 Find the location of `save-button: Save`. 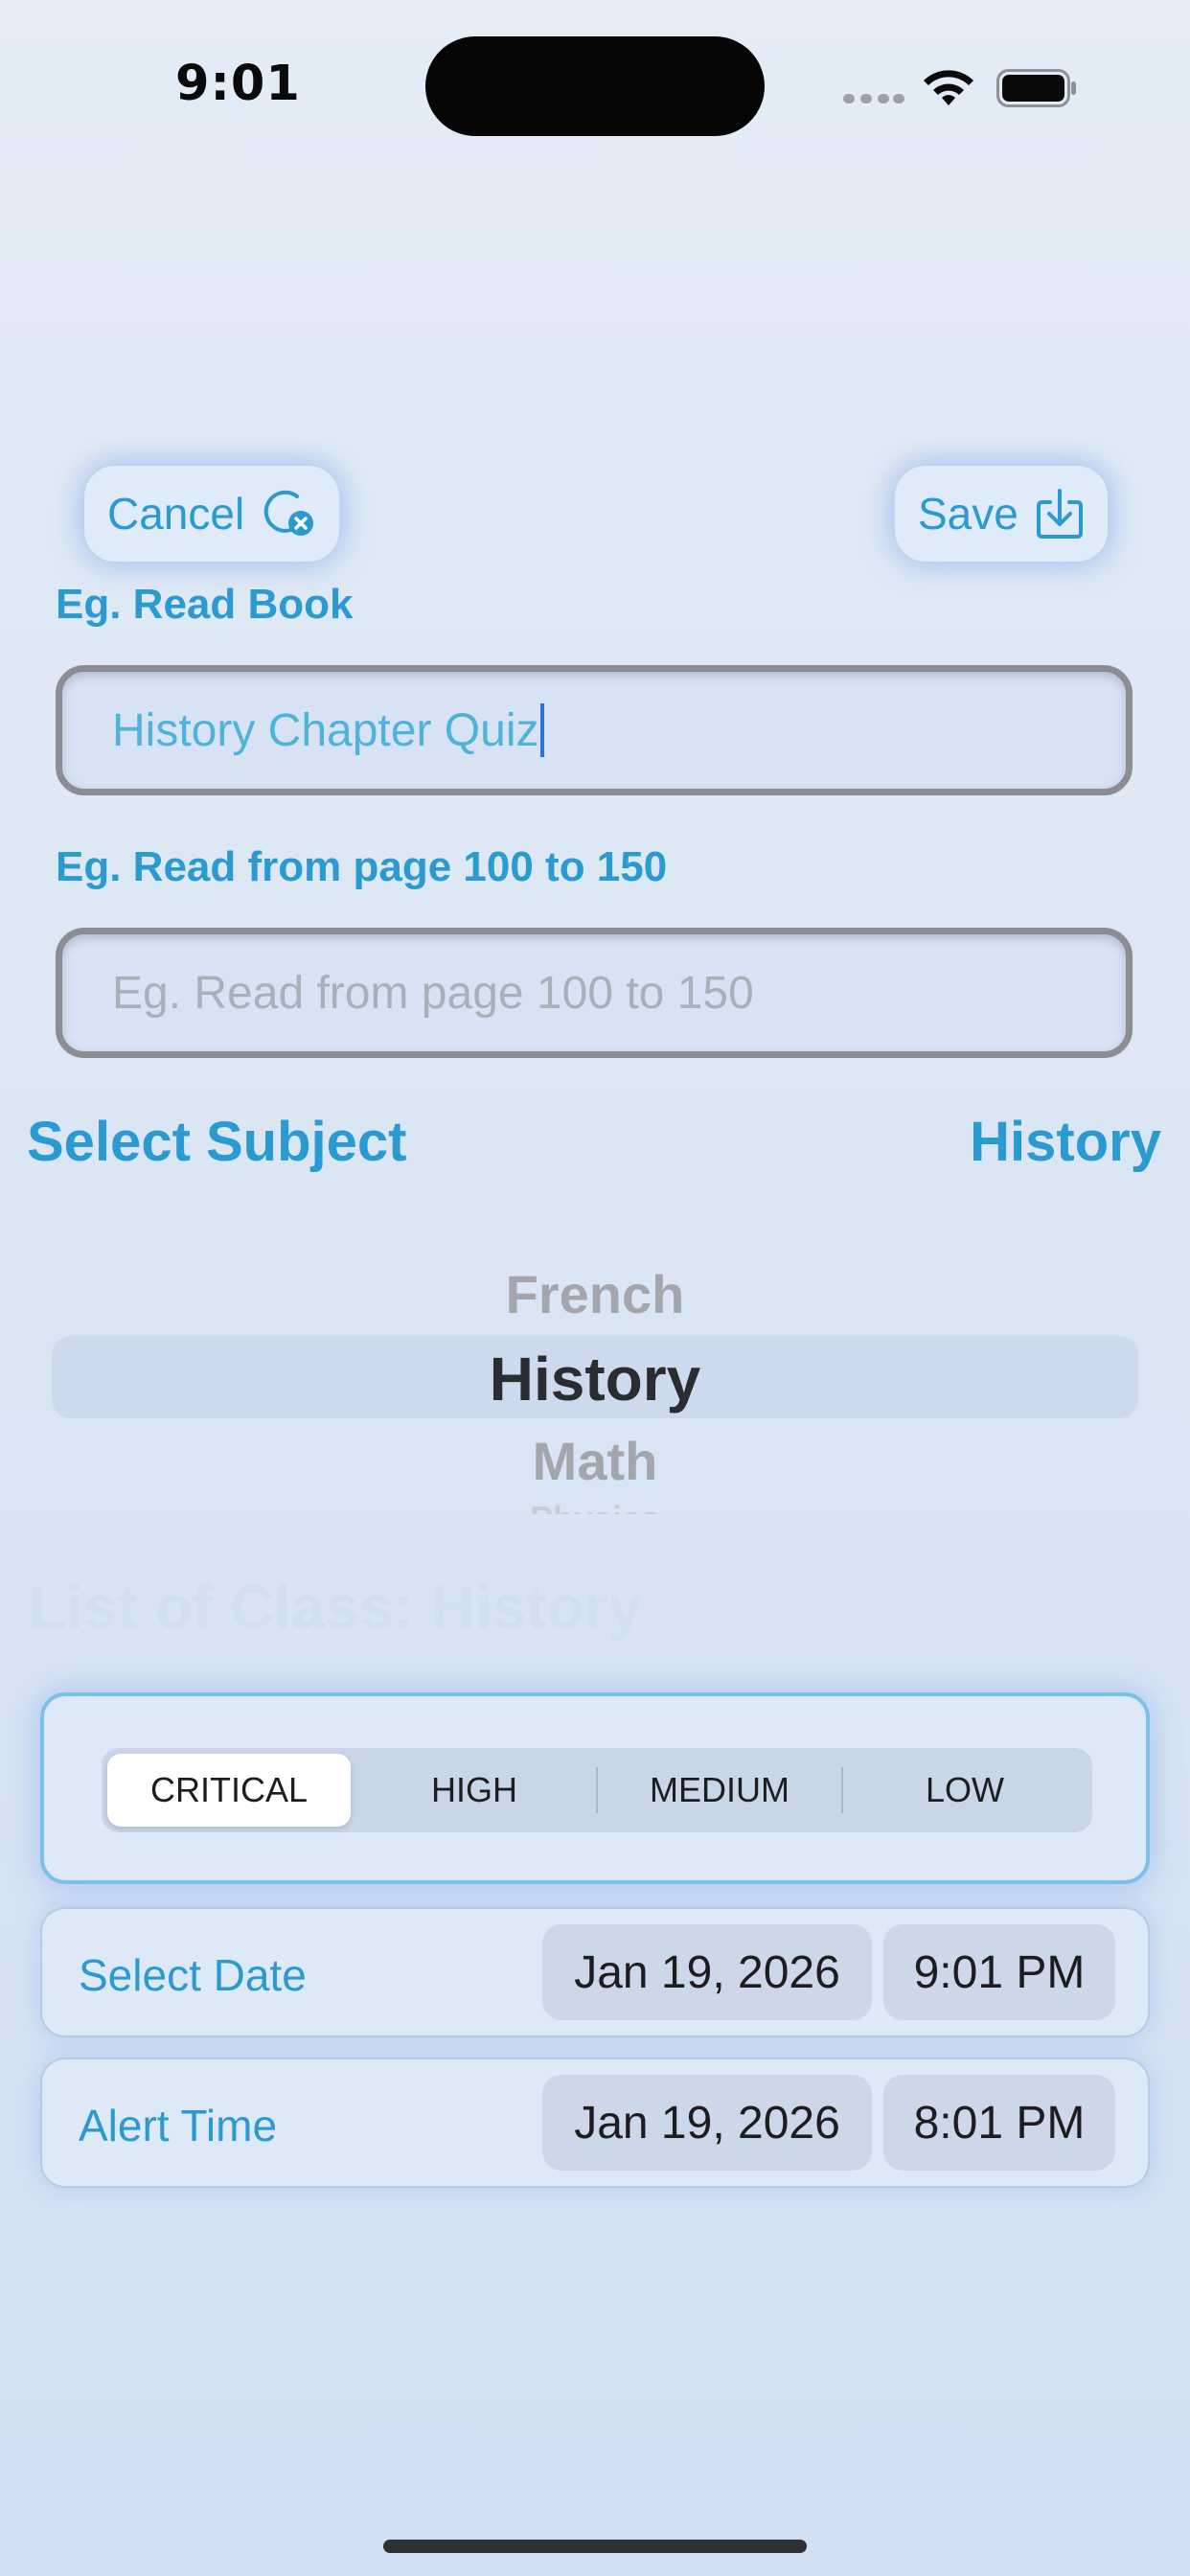

save-button: Save is located at coordinates (1002, 514).